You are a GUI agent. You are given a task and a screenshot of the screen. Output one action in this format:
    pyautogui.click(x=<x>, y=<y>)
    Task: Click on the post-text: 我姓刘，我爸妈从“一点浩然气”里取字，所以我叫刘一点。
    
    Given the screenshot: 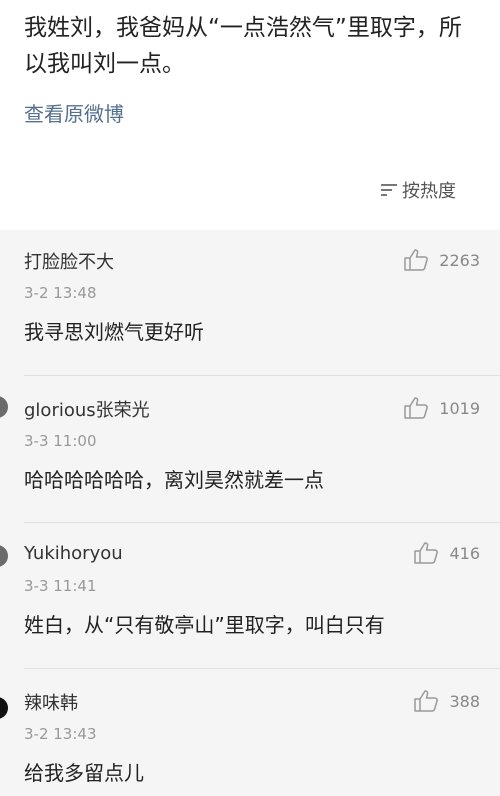 What is the action you would take?
    pyautogui.click(x=243, y=46)
    